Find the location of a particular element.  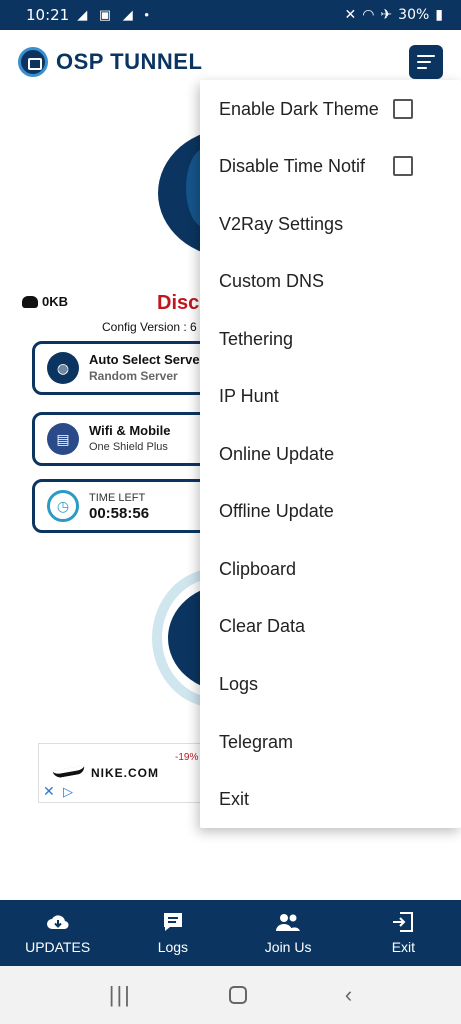

server-subtitle: Random Server is located at coordinates (133, 376).